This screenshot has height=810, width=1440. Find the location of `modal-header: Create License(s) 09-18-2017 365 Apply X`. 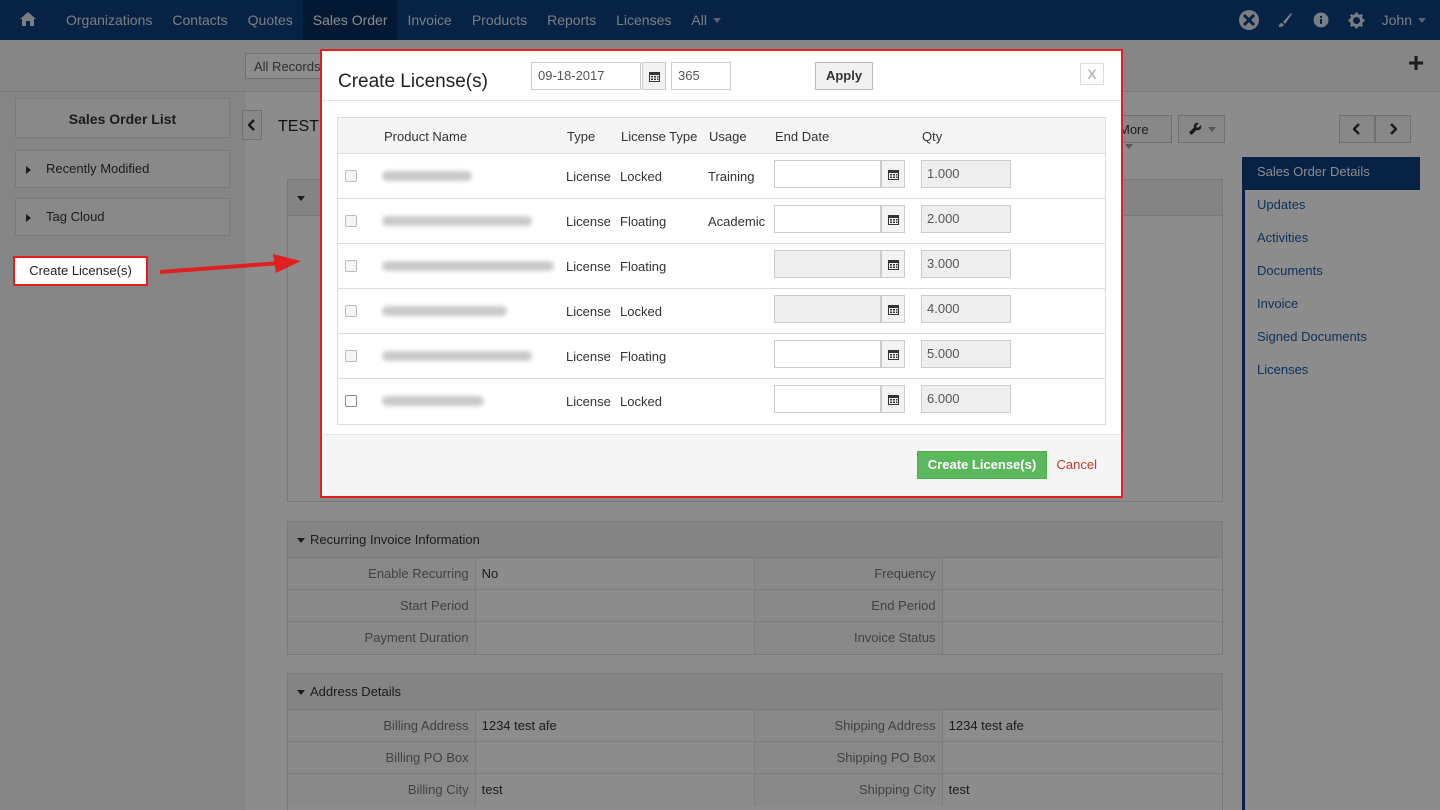

modal-header: Create License(s) 09-18-2017 365 Apply X is located at coordinates (721, 76).